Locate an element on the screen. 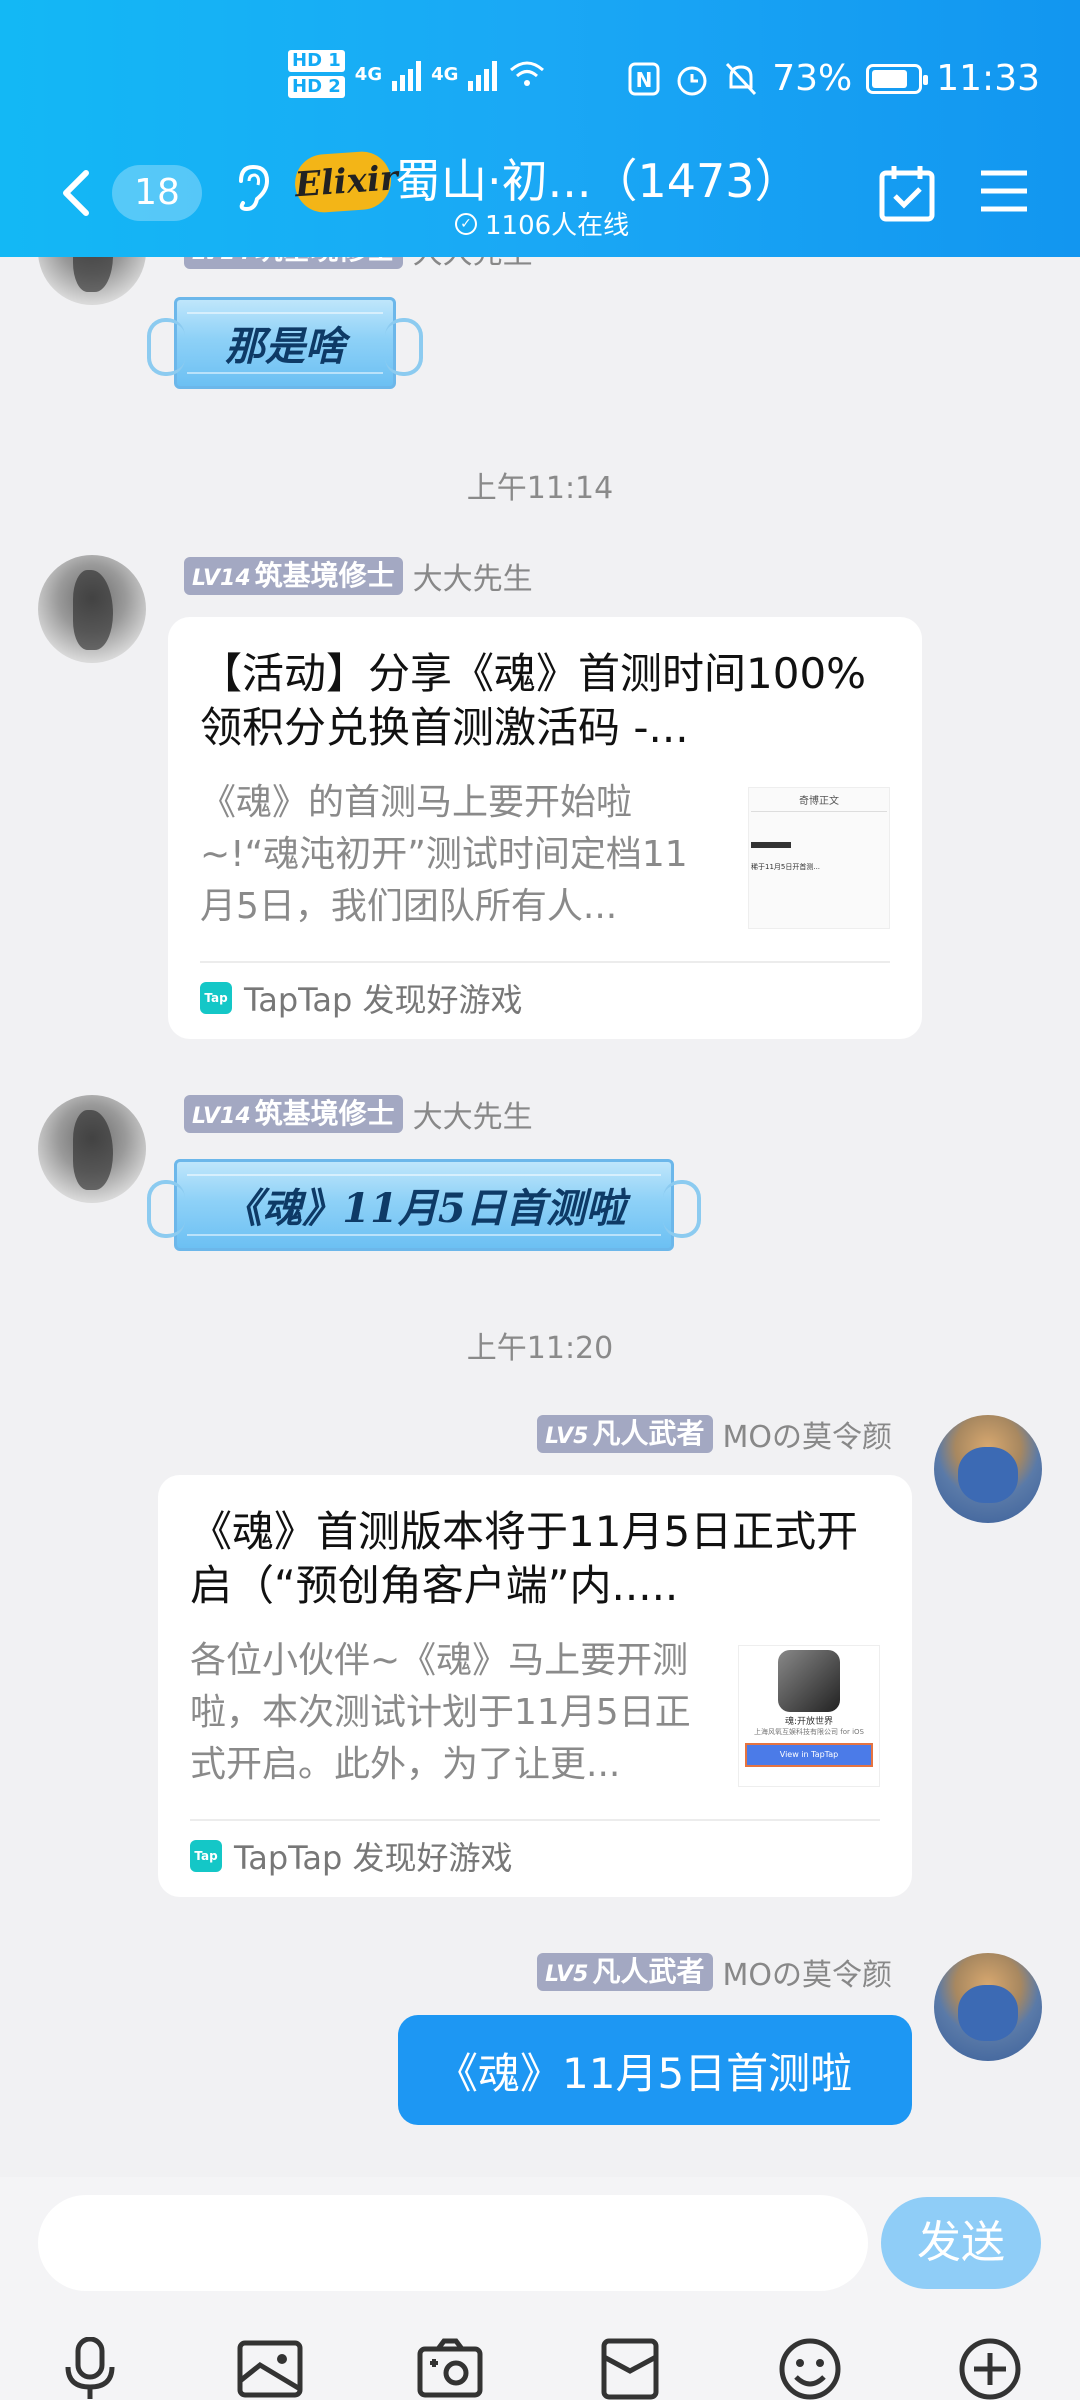 The height and width of the screenshot is (2400, 1080). alarm-icon is located at coordinates (692, 80).